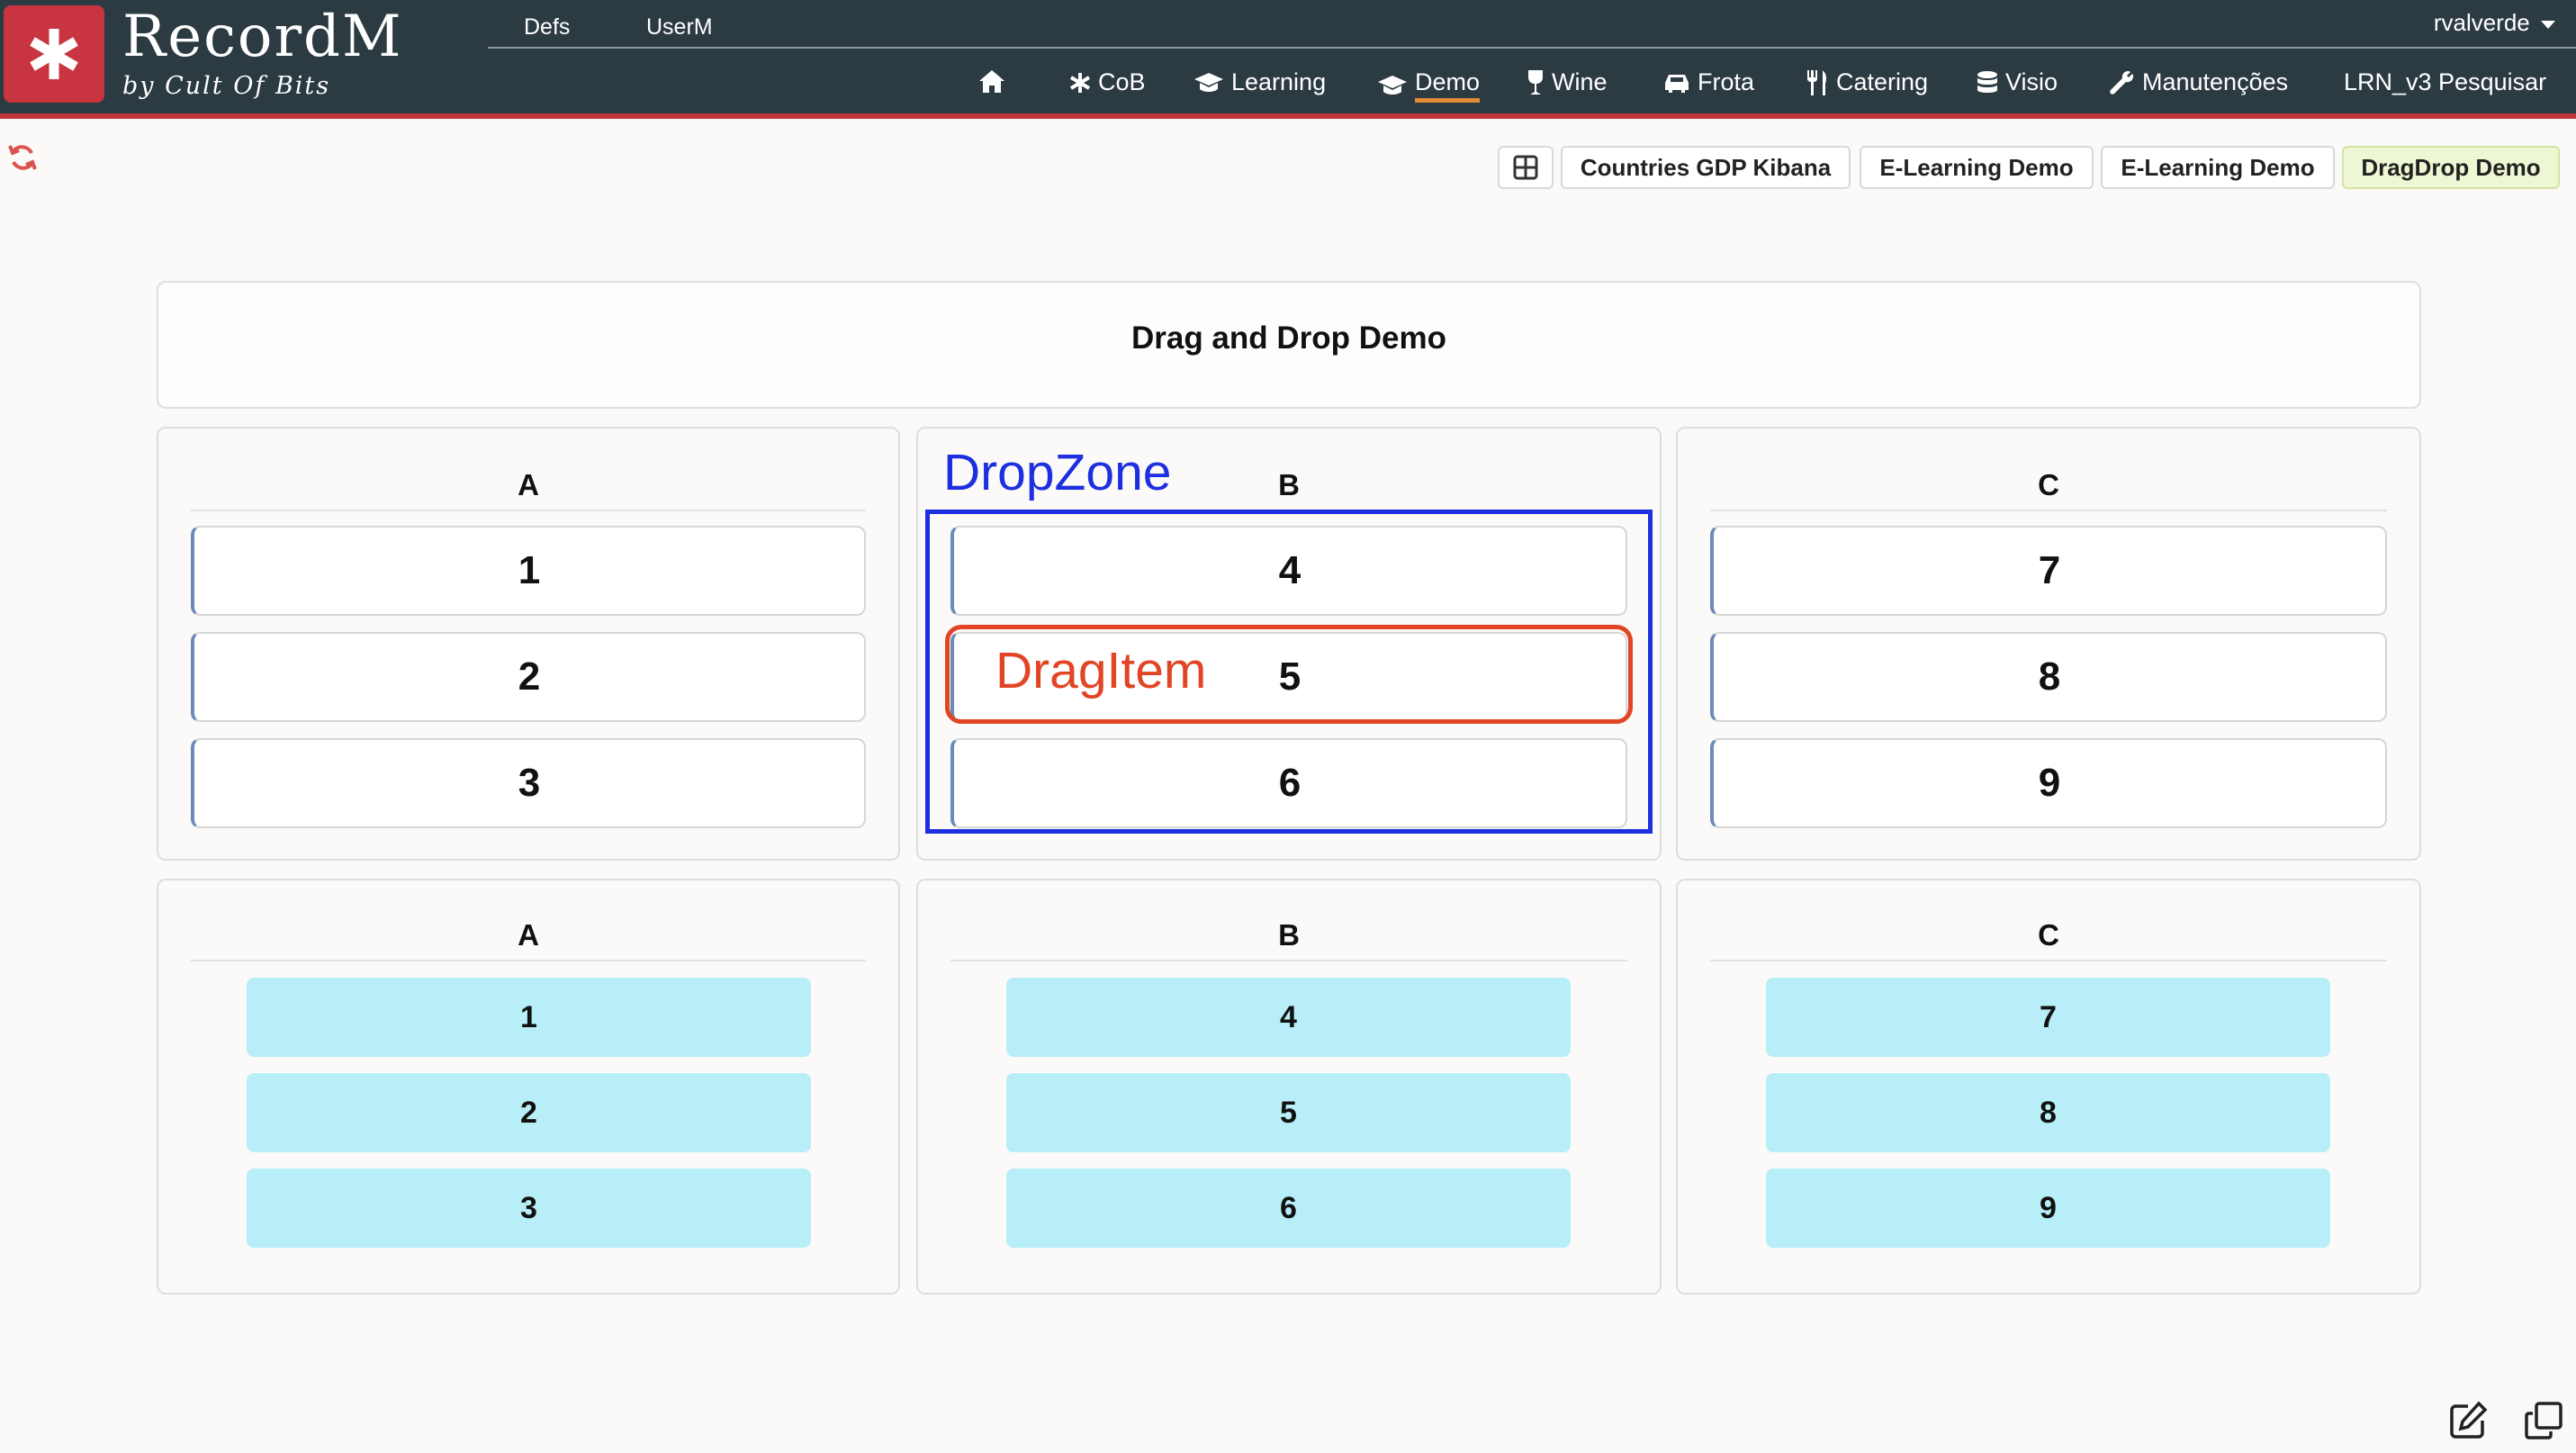 Image resolution: width=2576 pixels, height=1453 pixels. What do you see at coordinates (1288, 939) in the screenshot?
I see `column-header: B` at bounding box center [1288, 939].